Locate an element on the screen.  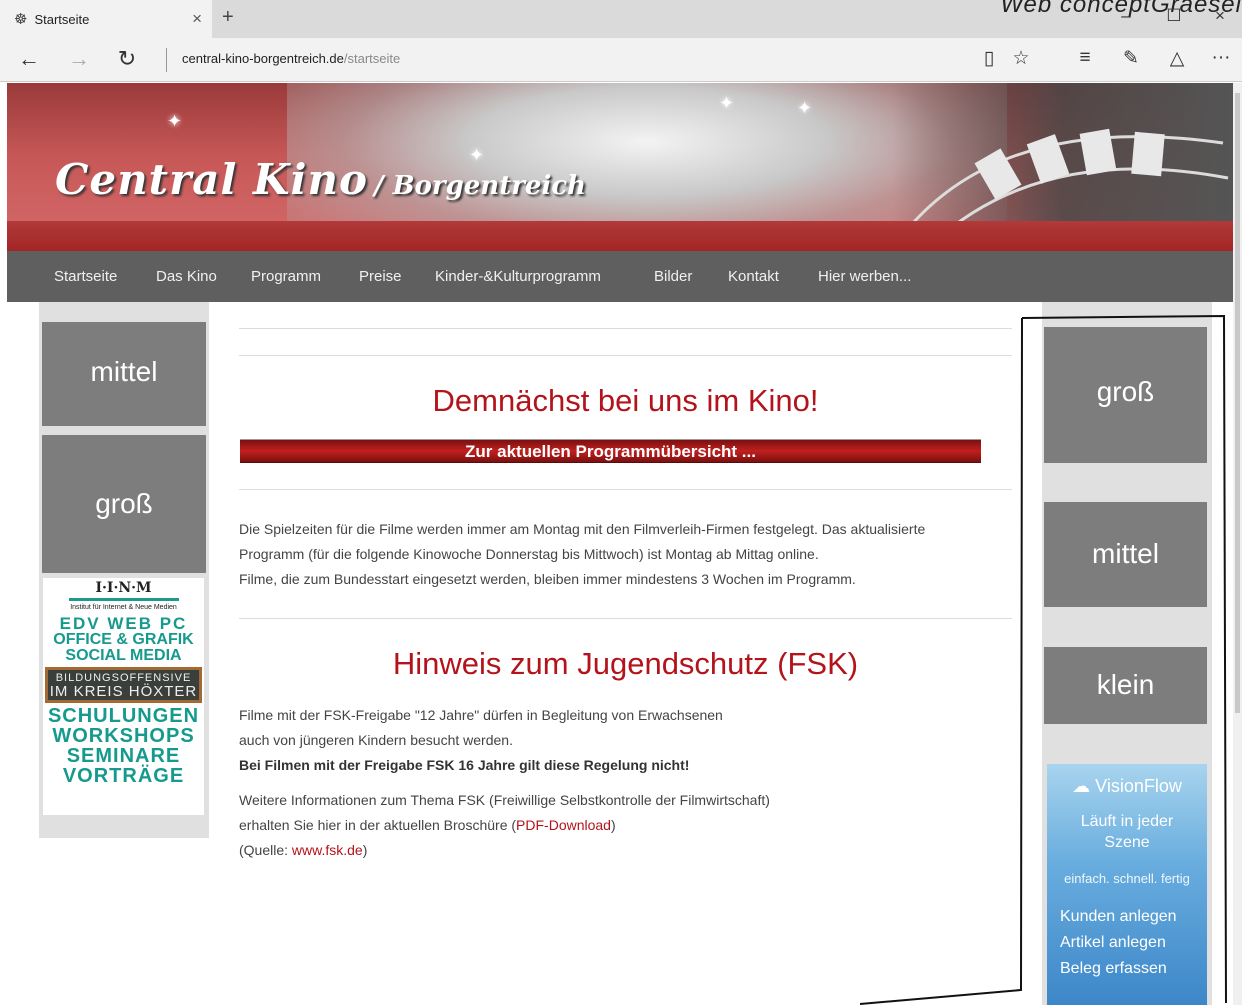
address-input: central-kino-borgentreich.de/startseite is located at coordinates (291, 58).